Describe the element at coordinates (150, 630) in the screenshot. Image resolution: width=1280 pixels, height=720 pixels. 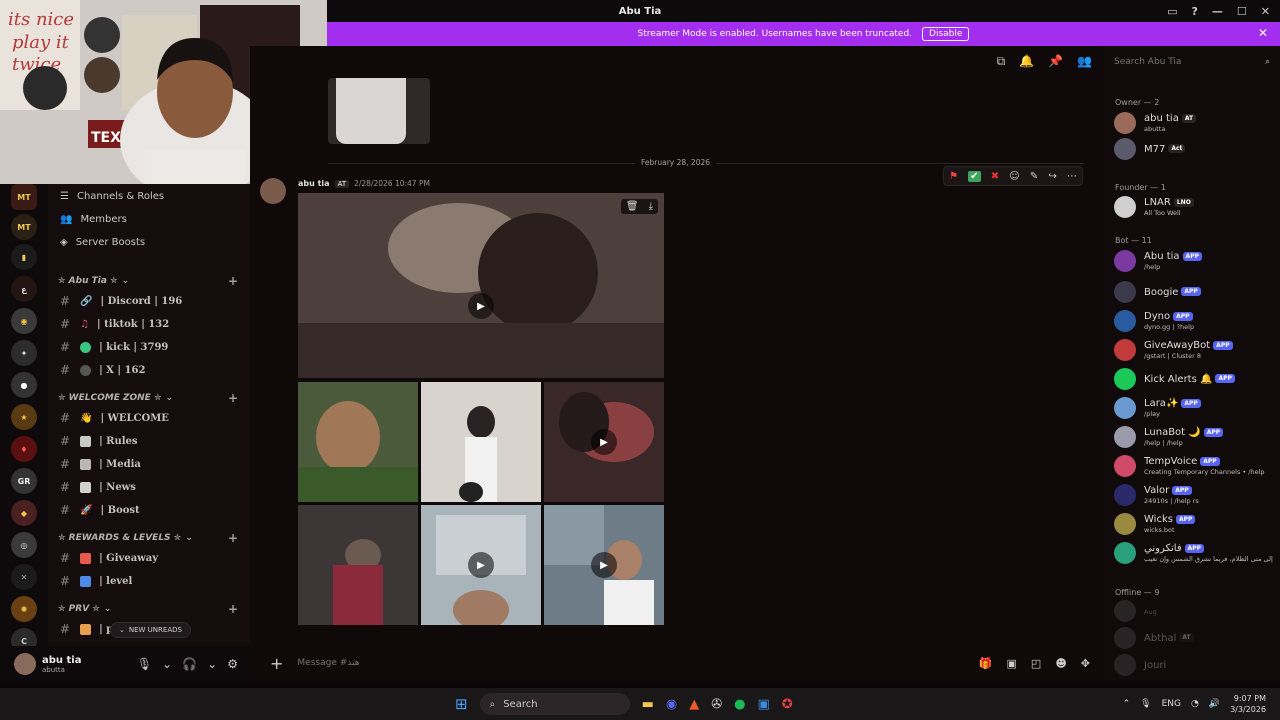
I see `new-unreads-pill: ⌄ NEW UNREADS` at that location.